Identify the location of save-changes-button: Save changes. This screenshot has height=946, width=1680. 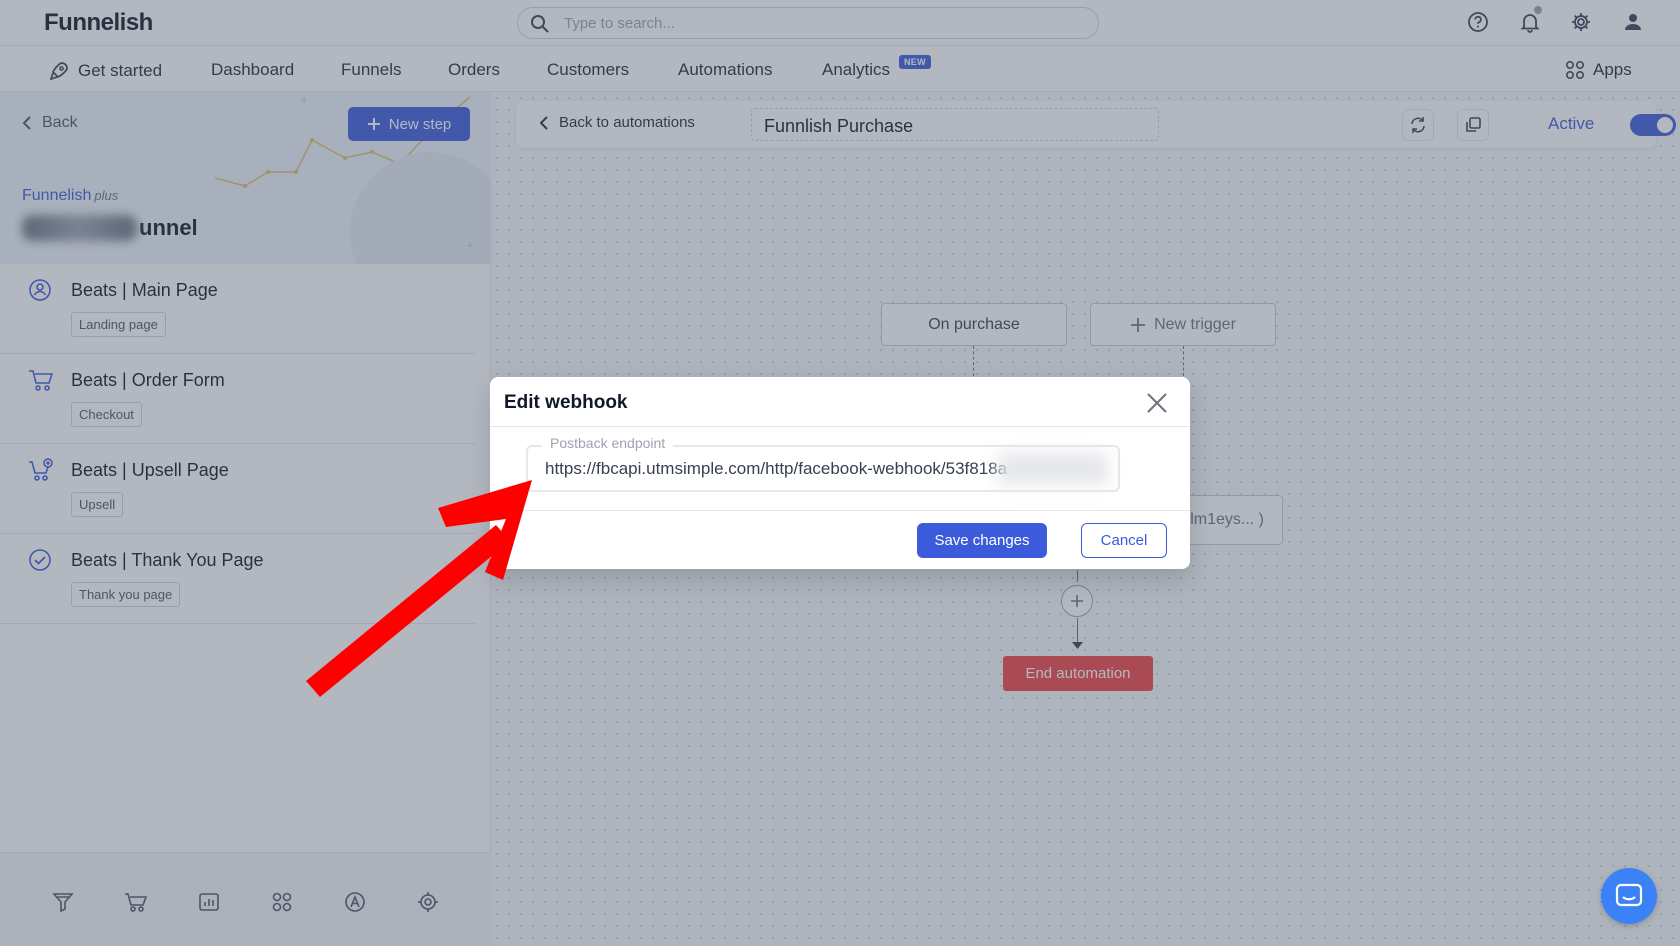
(982, 540).